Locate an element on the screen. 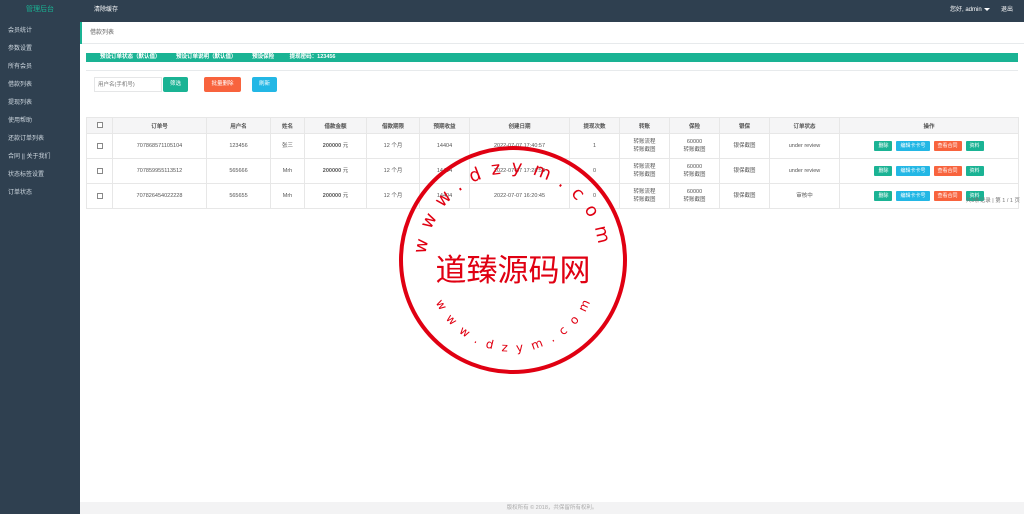 Image resolution: width=1024 pixels, height=514 pixels. caret-down-icon is located at coordinates (986, 9).